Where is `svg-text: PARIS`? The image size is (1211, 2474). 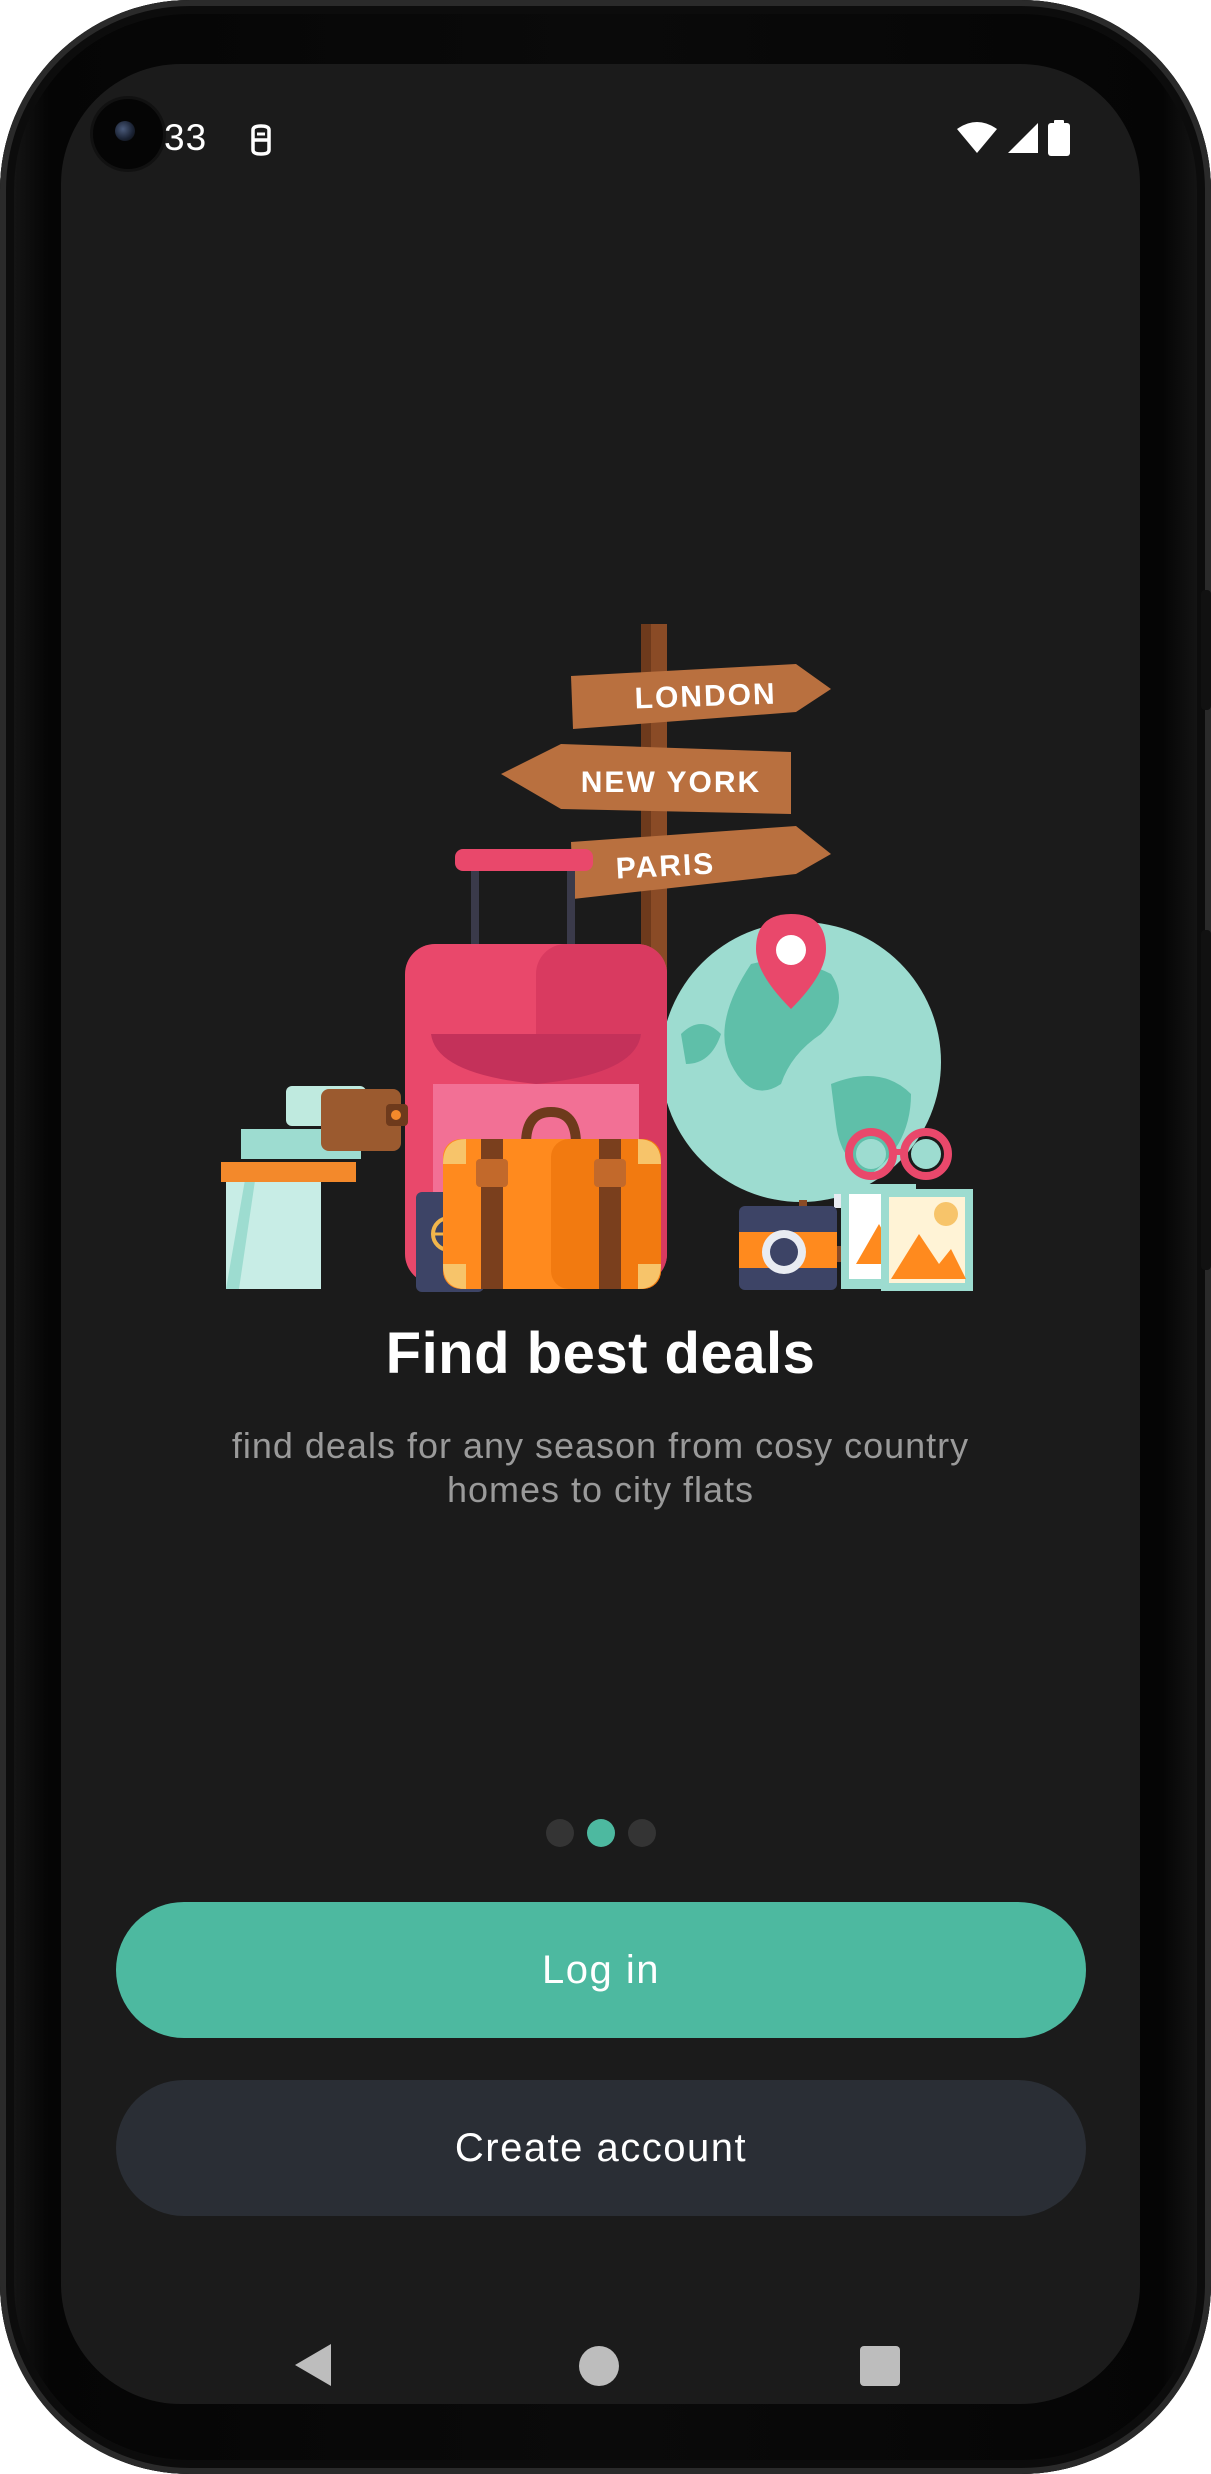
svg-text: PARIS is located at coordinates (665, 866).